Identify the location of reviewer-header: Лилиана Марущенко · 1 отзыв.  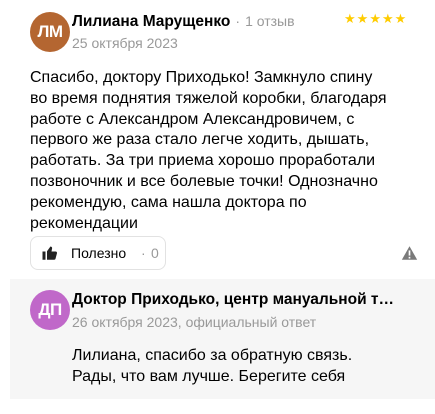
(183, 22).